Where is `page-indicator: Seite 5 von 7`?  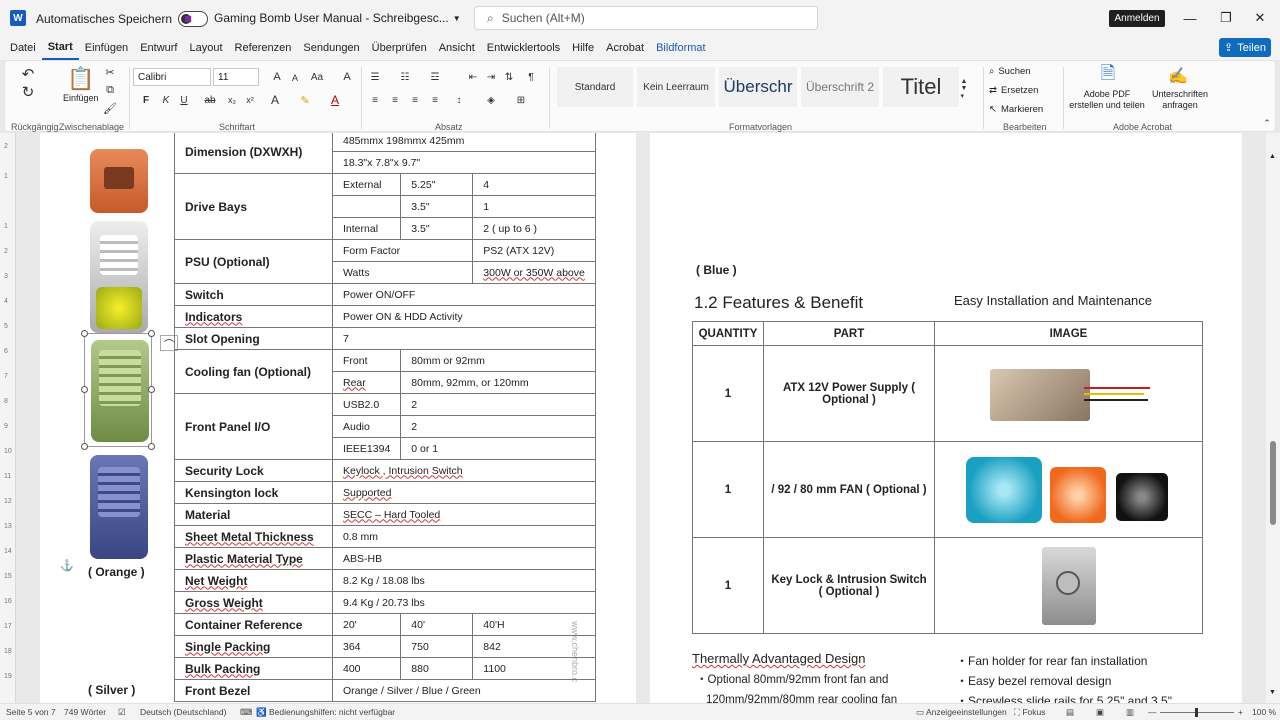 page-indicator: Seite 5 von 7 is located at coordinates (31, 712).